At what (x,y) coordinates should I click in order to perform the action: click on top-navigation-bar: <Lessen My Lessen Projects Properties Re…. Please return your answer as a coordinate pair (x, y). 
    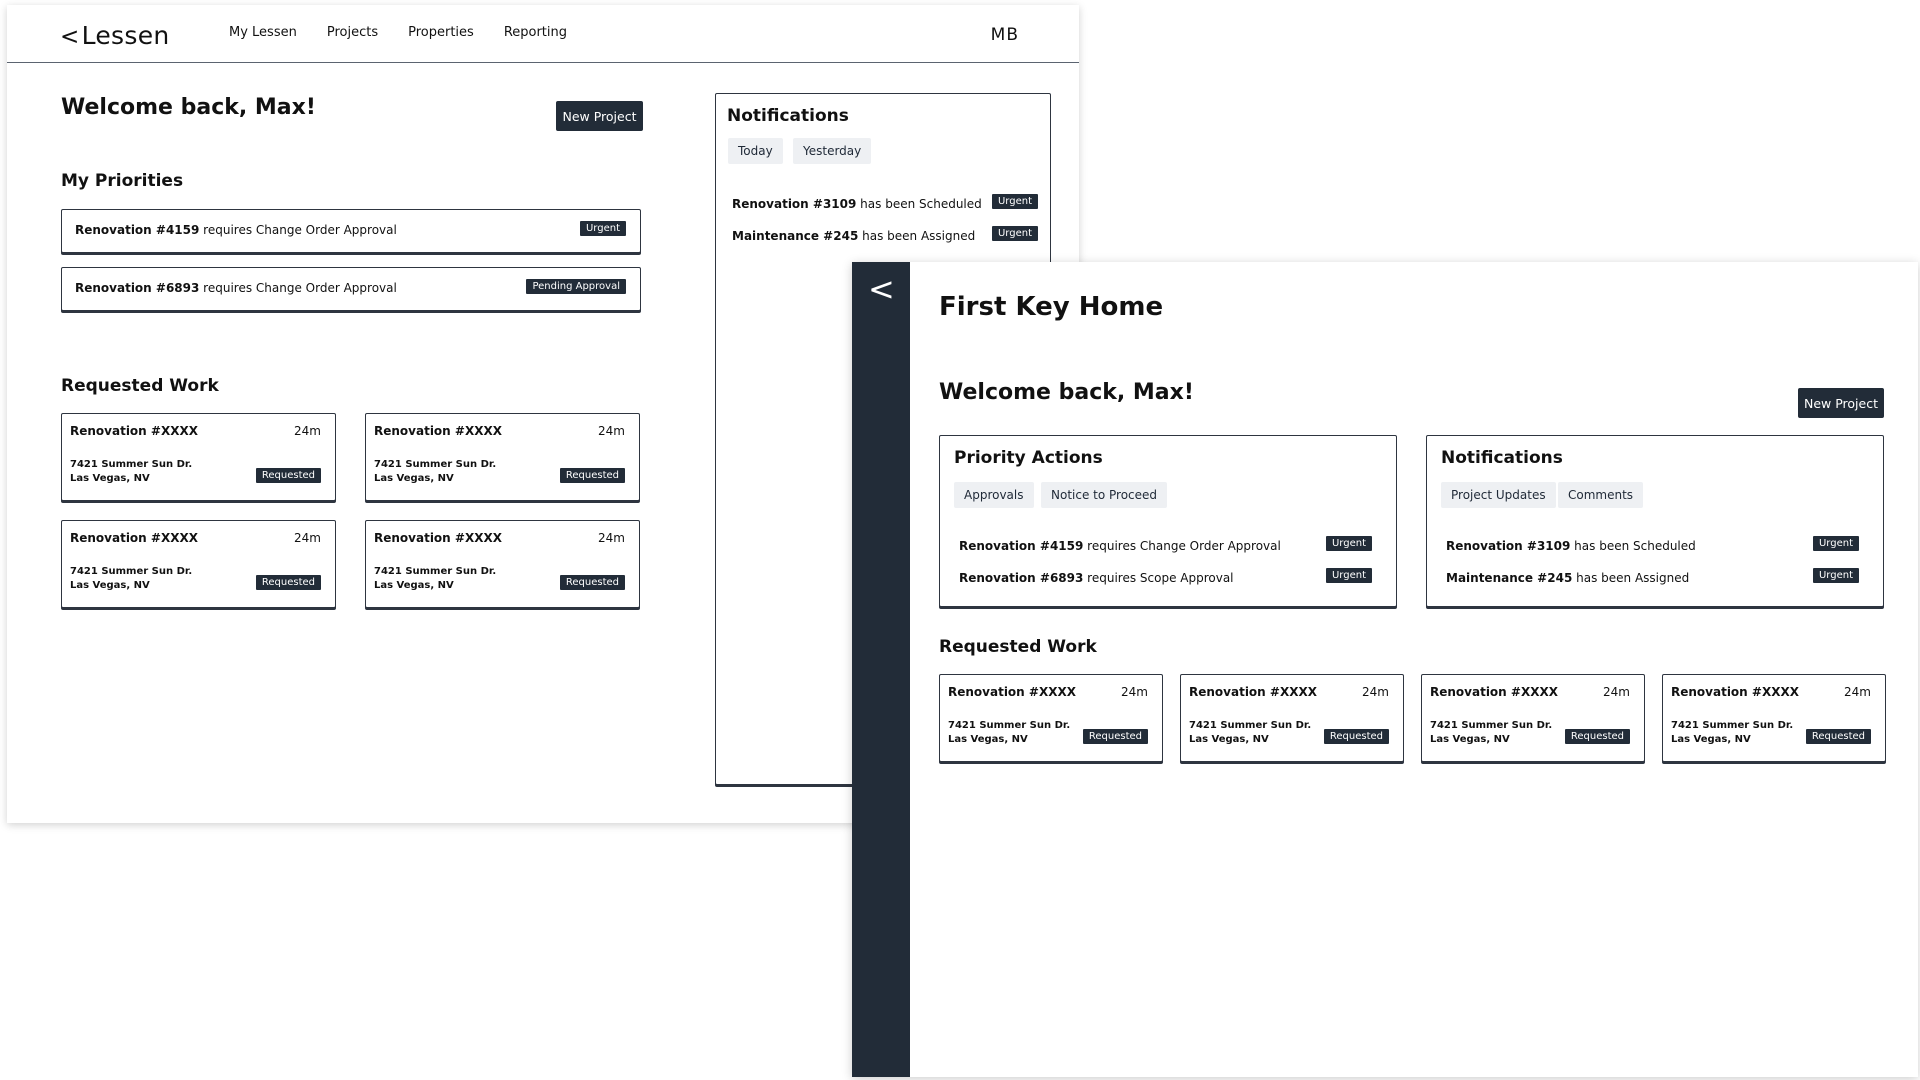
    Looking at the image, I should click on (543, 34).